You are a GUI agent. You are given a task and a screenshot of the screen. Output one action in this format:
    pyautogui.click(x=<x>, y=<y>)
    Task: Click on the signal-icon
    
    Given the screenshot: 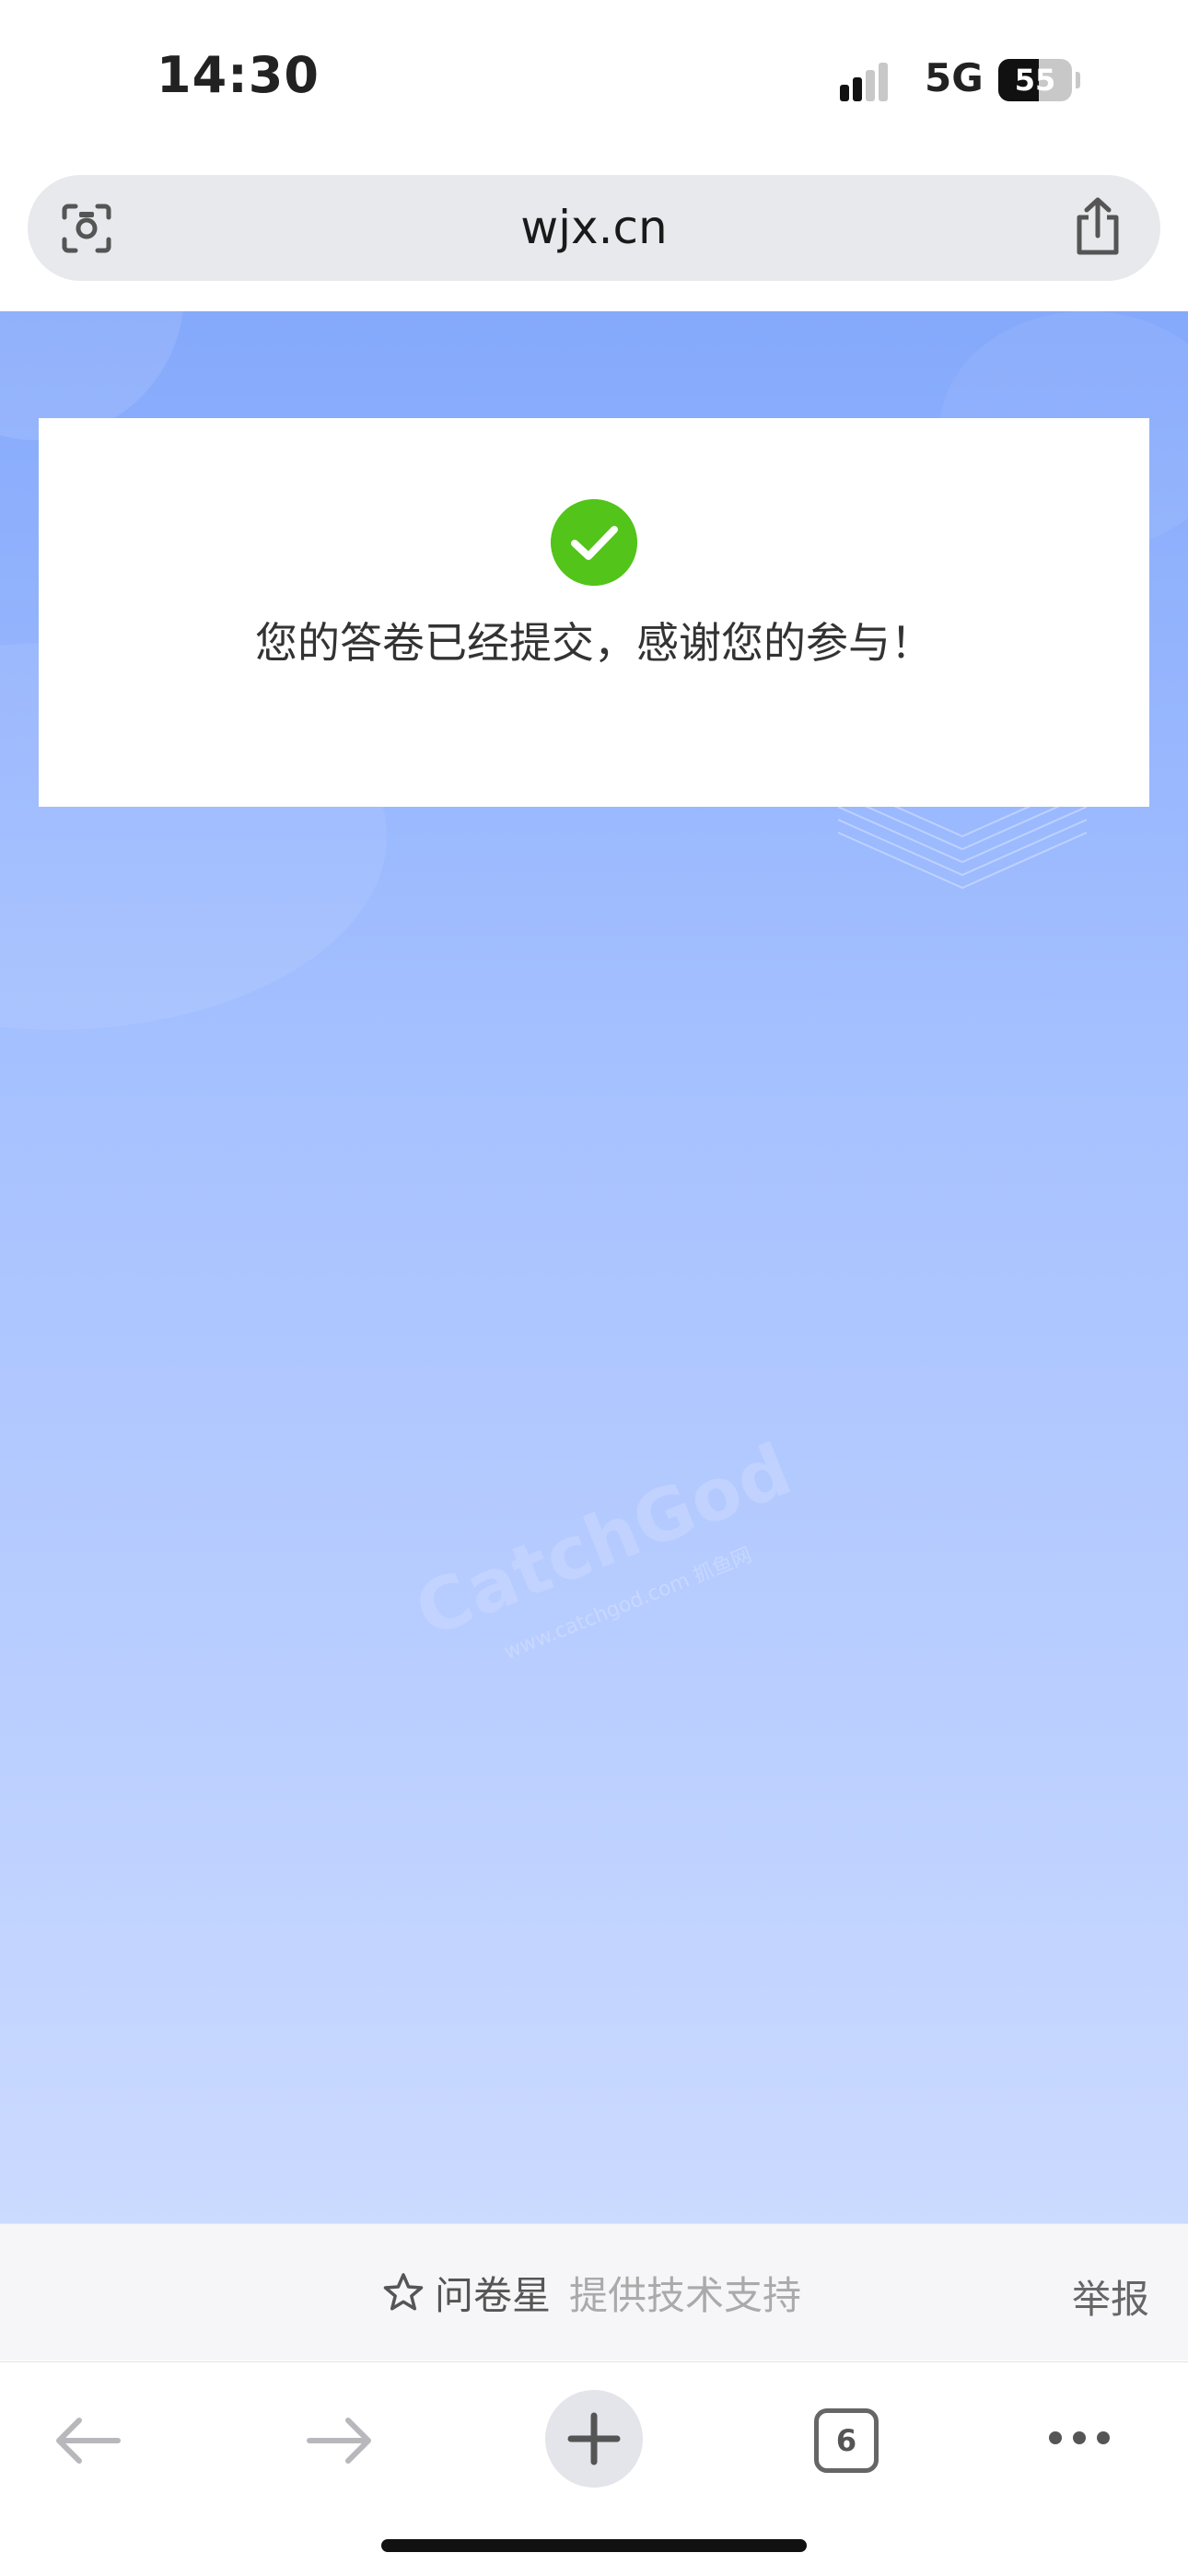 What is the action you would take?
    pyautogui.click(x=864, y=82)
    